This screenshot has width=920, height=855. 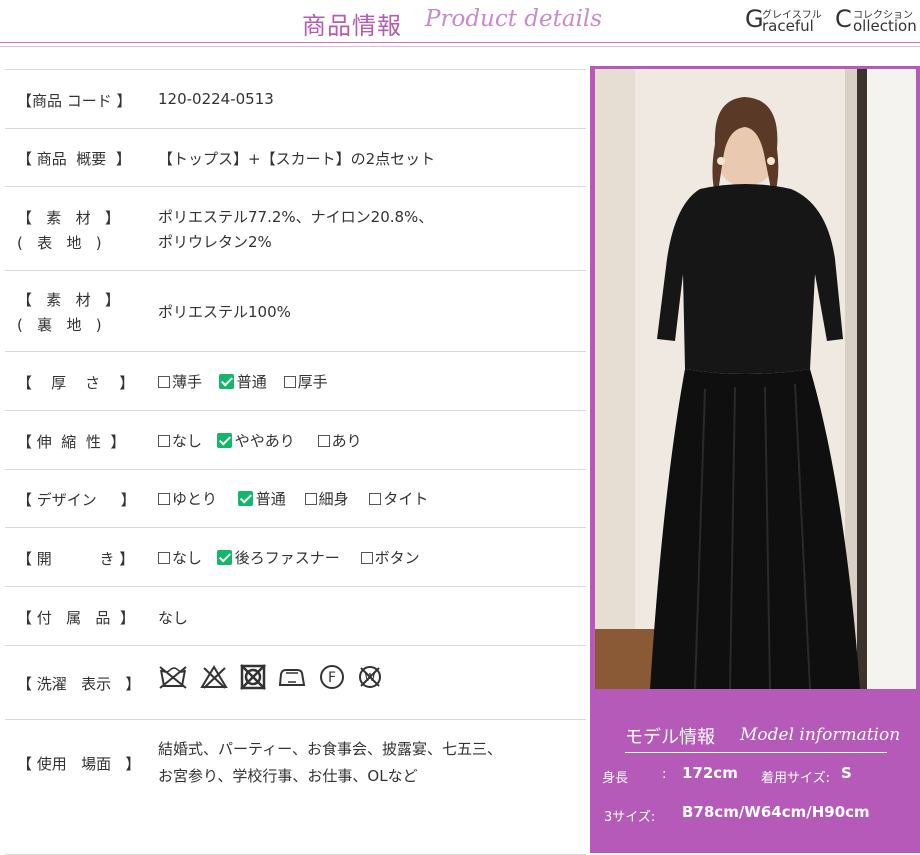 I want to click on option-group: なし 後ろファスナー ボタン, so click(x=295, y=557).